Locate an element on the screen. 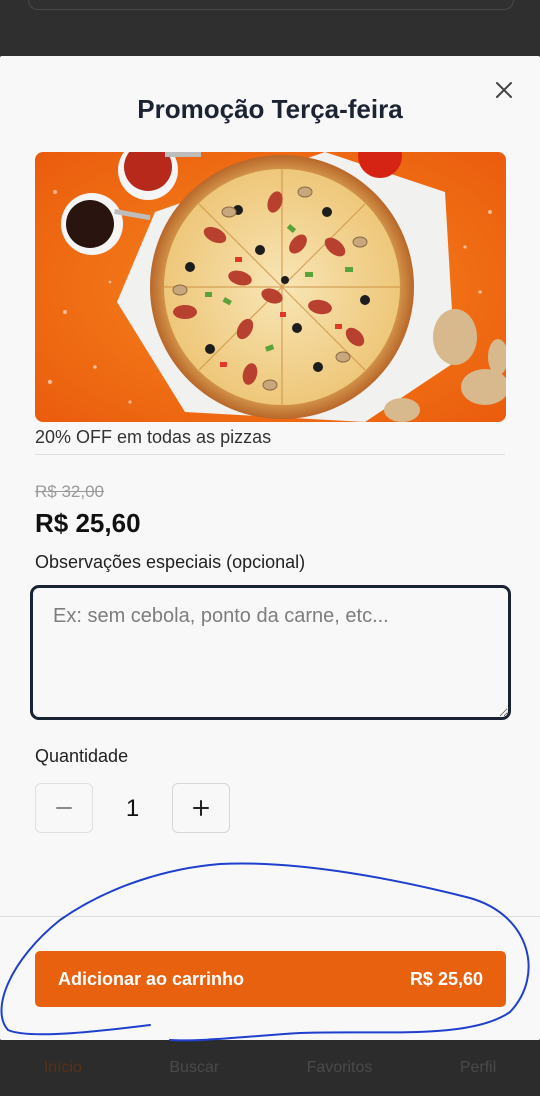 Image resolution: width=540 pixels, height=1096 pixels. plus-icon is located at coordinates (201, 808).